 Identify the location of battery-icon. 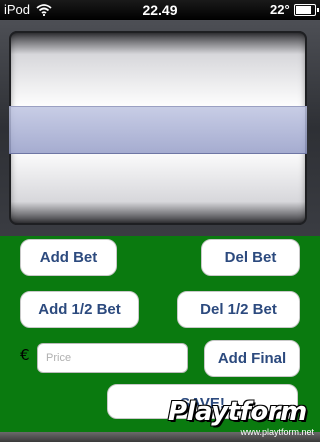
(306, 10).